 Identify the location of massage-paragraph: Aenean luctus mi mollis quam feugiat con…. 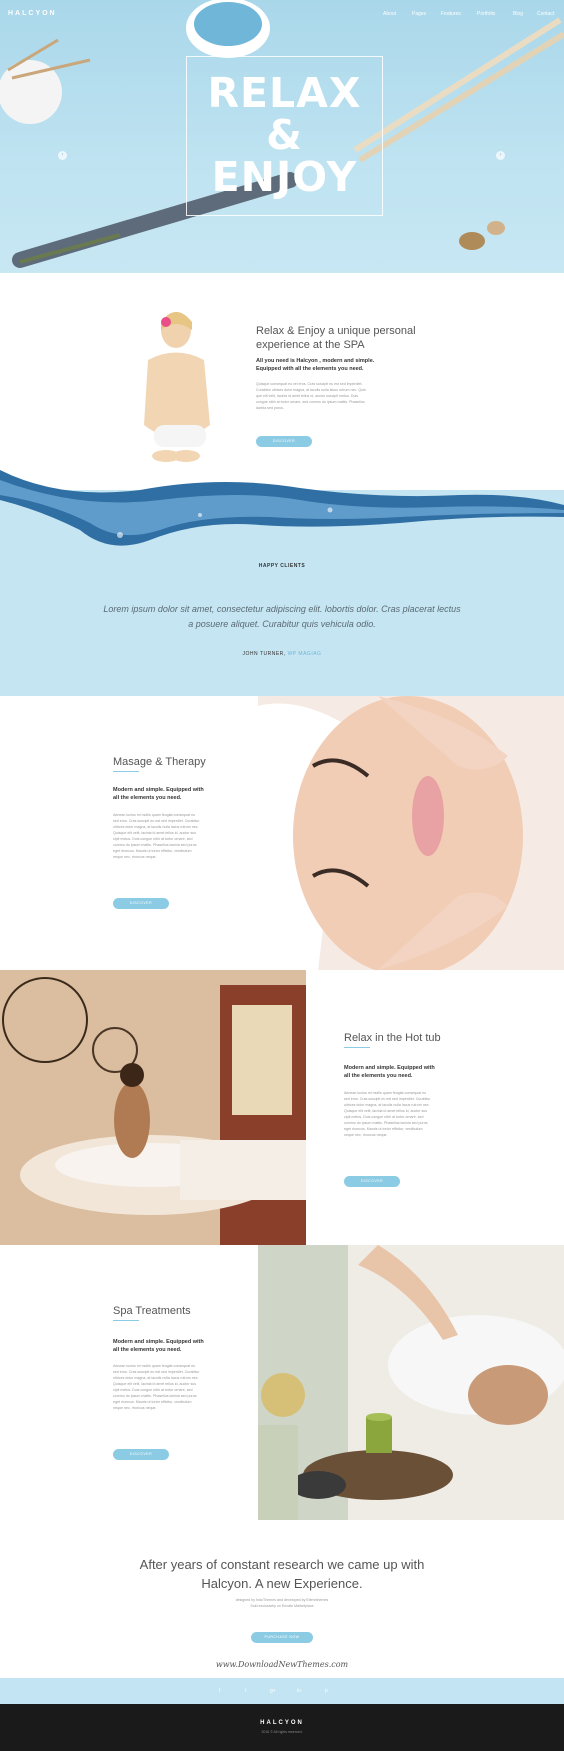
(168, 836).